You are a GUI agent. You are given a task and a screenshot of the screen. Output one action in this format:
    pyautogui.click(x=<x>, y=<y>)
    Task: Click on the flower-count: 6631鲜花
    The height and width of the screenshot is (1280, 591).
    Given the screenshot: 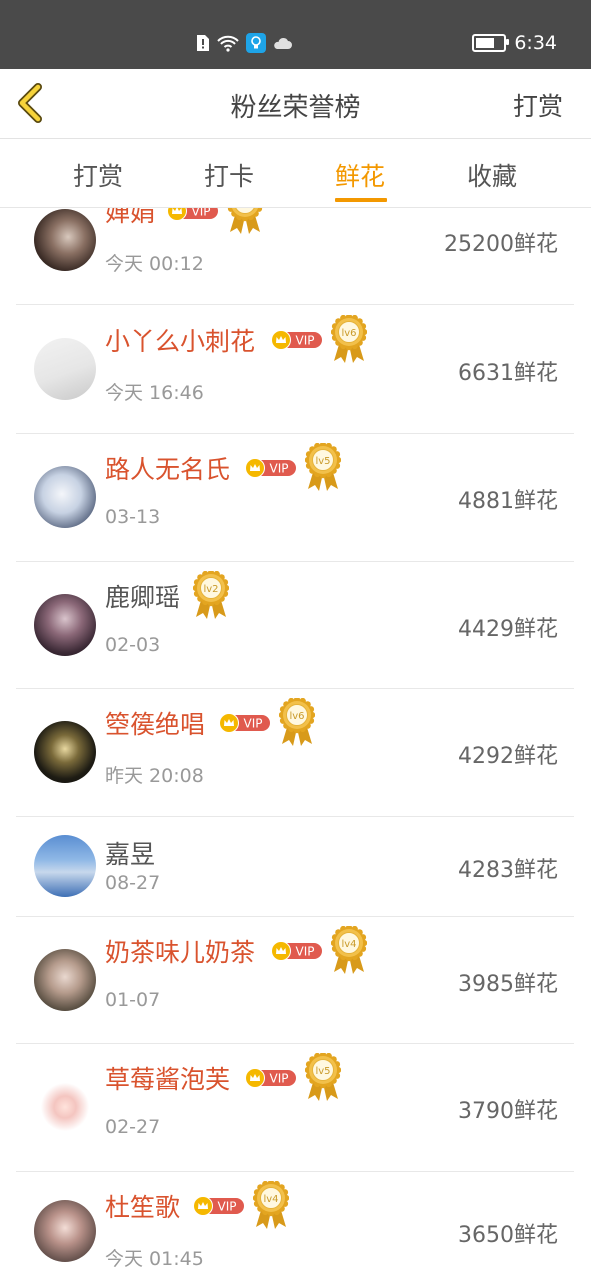 What is the action you would take?
    pyautogui.click(x=508, y=373)
    